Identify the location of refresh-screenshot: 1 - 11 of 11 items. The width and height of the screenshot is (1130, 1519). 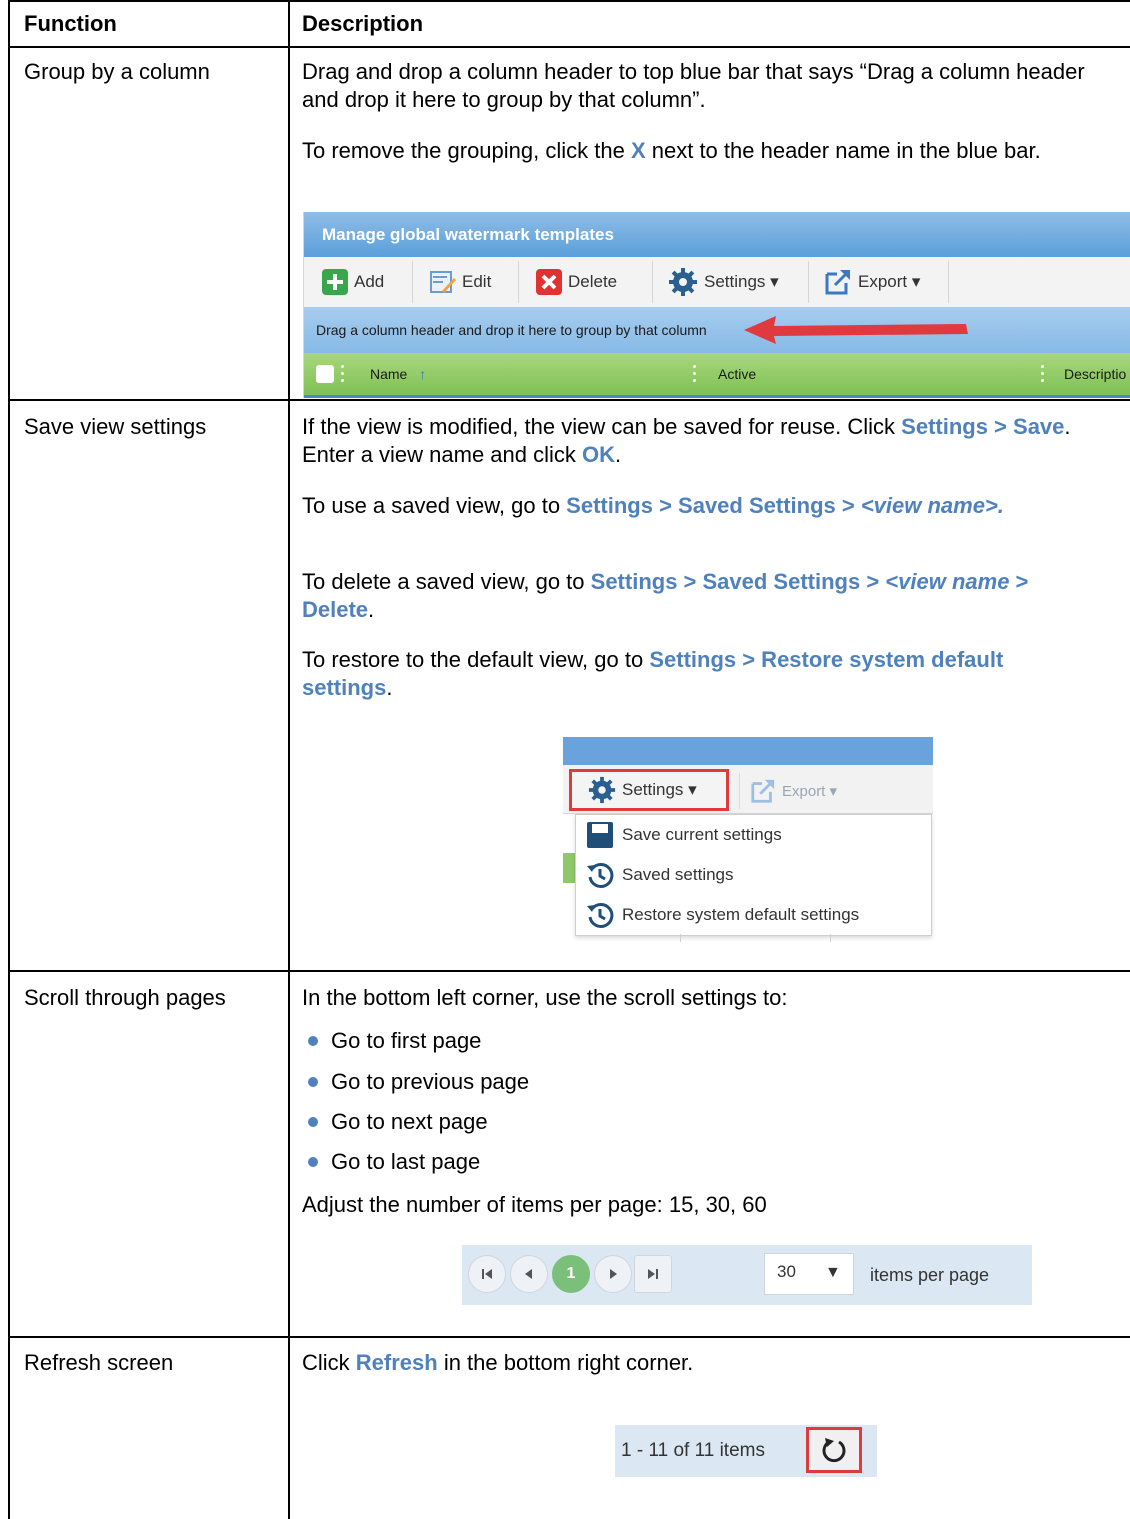
(746, 1451).